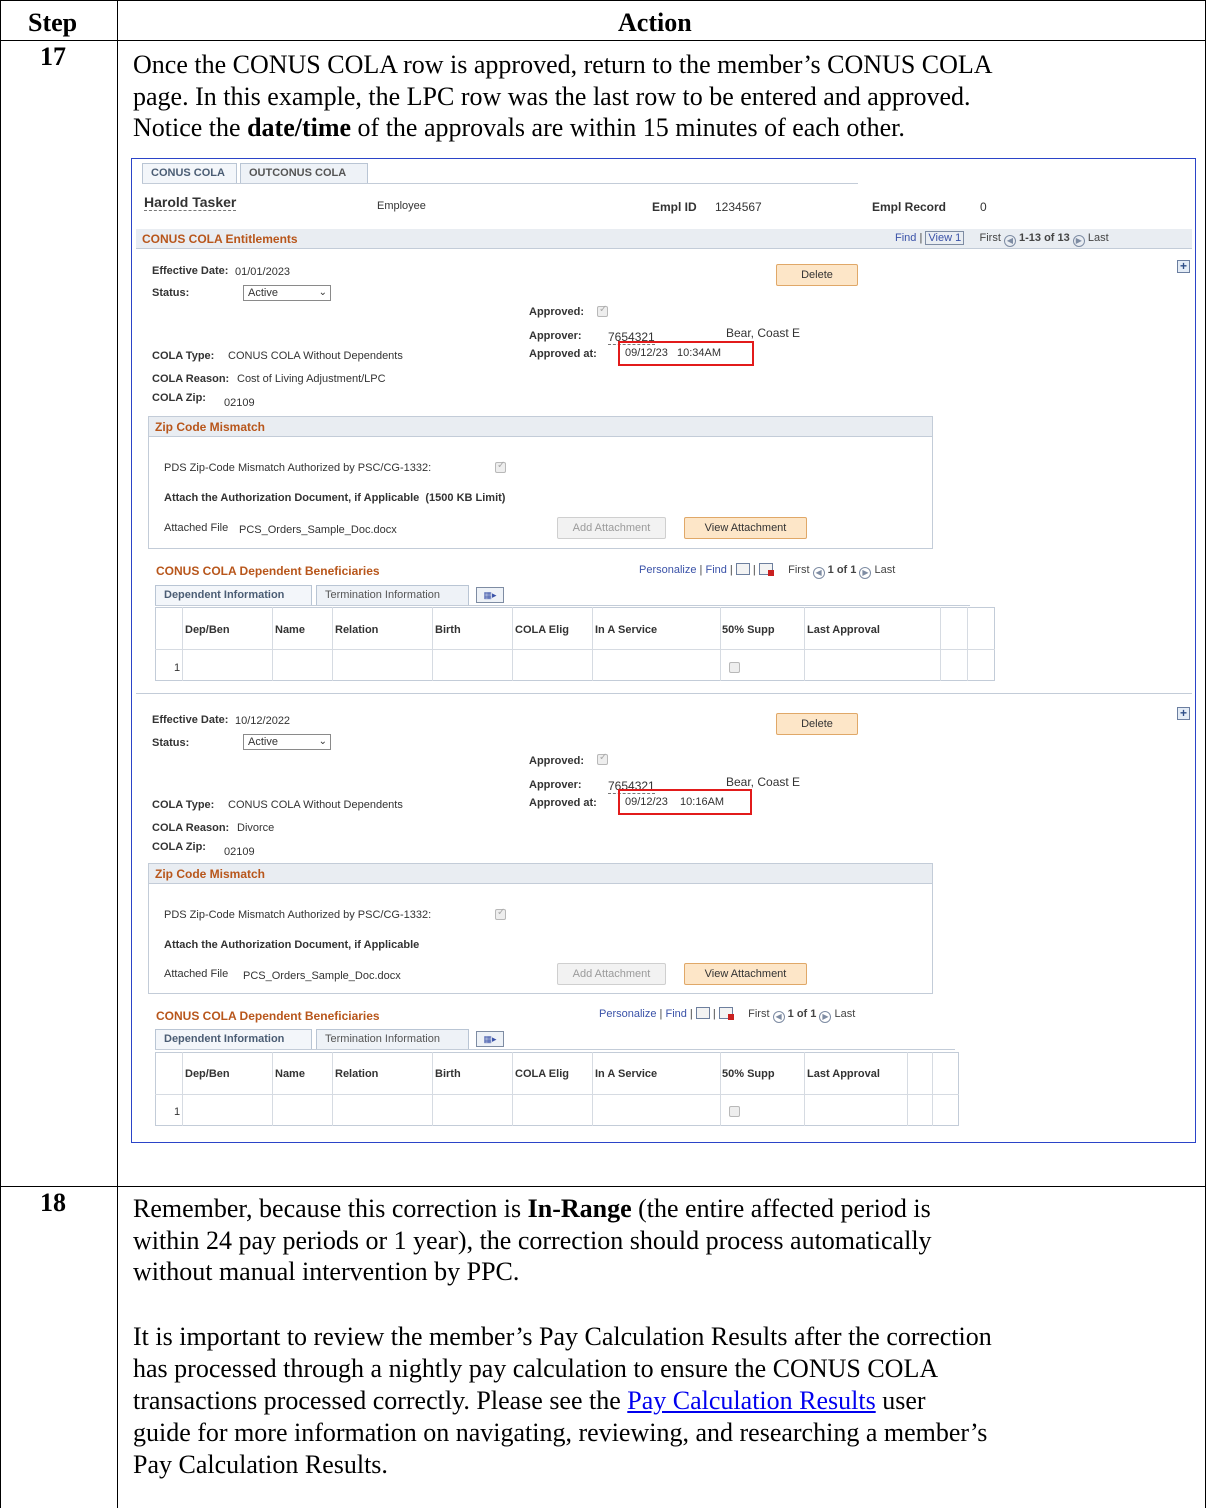 This screenshot has width=1206, height=1508. What do you see at coordinates (190, 720) in the screenshot?
I see `effective-date-label: Effective Date:` at bounding box center [190, 720].